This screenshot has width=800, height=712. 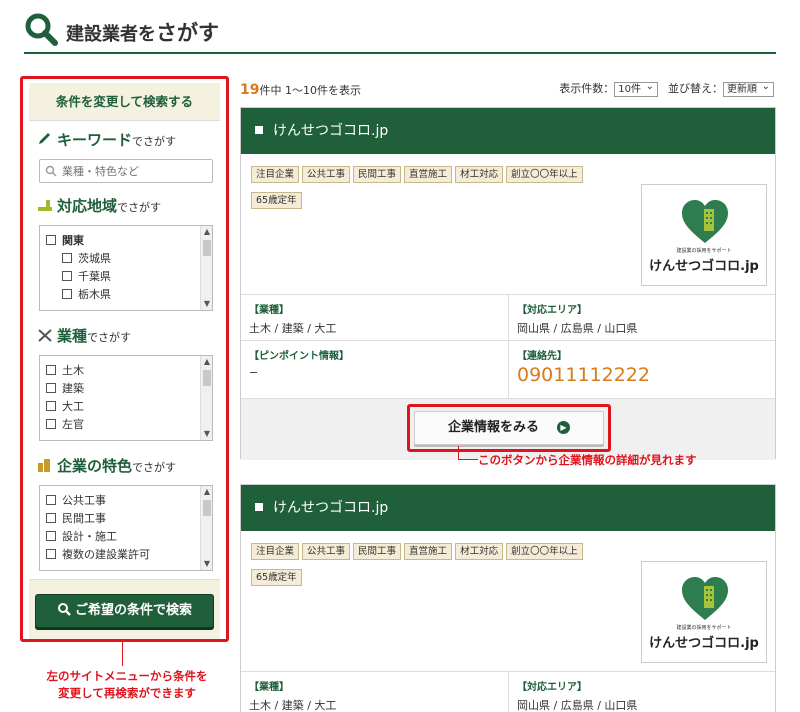 What do you see at coordinates (508, 369) in the screenshot?
I see `info-row: 【ピンポイント情報】 − 【連絡先】 09011112222` at bounding box center [508, 369].